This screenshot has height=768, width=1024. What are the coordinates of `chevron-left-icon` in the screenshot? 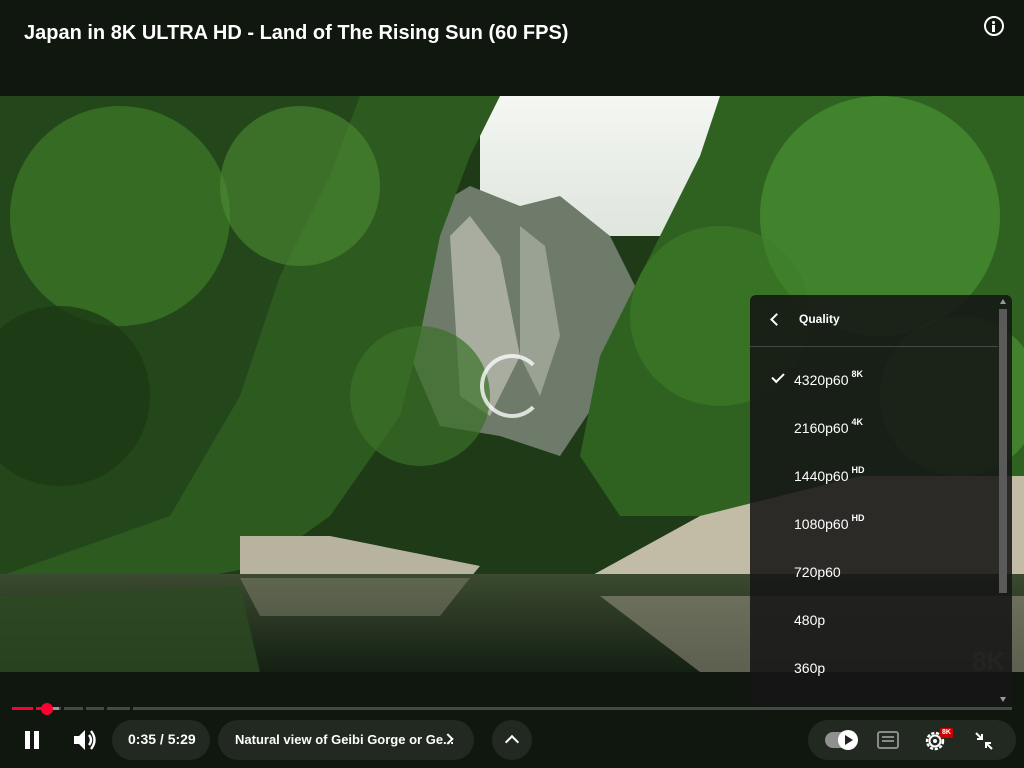 It's located at (776, 319).